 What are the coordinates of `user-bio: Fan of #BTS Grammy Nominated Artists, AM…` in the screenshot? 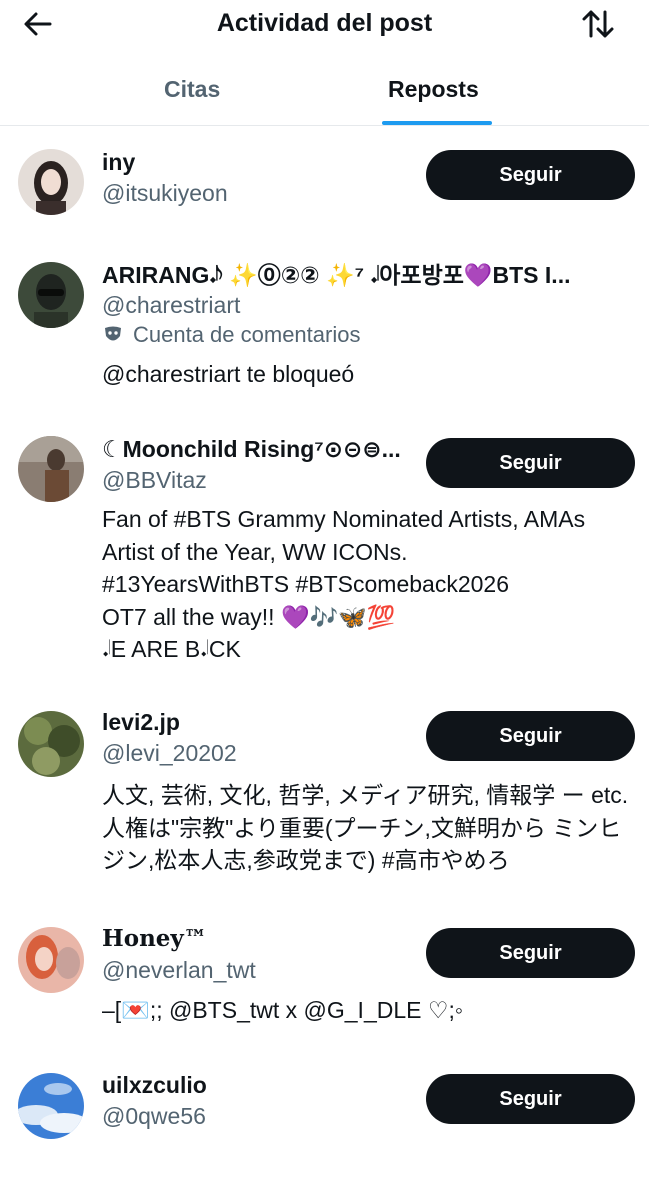 It's located at (344, 584).